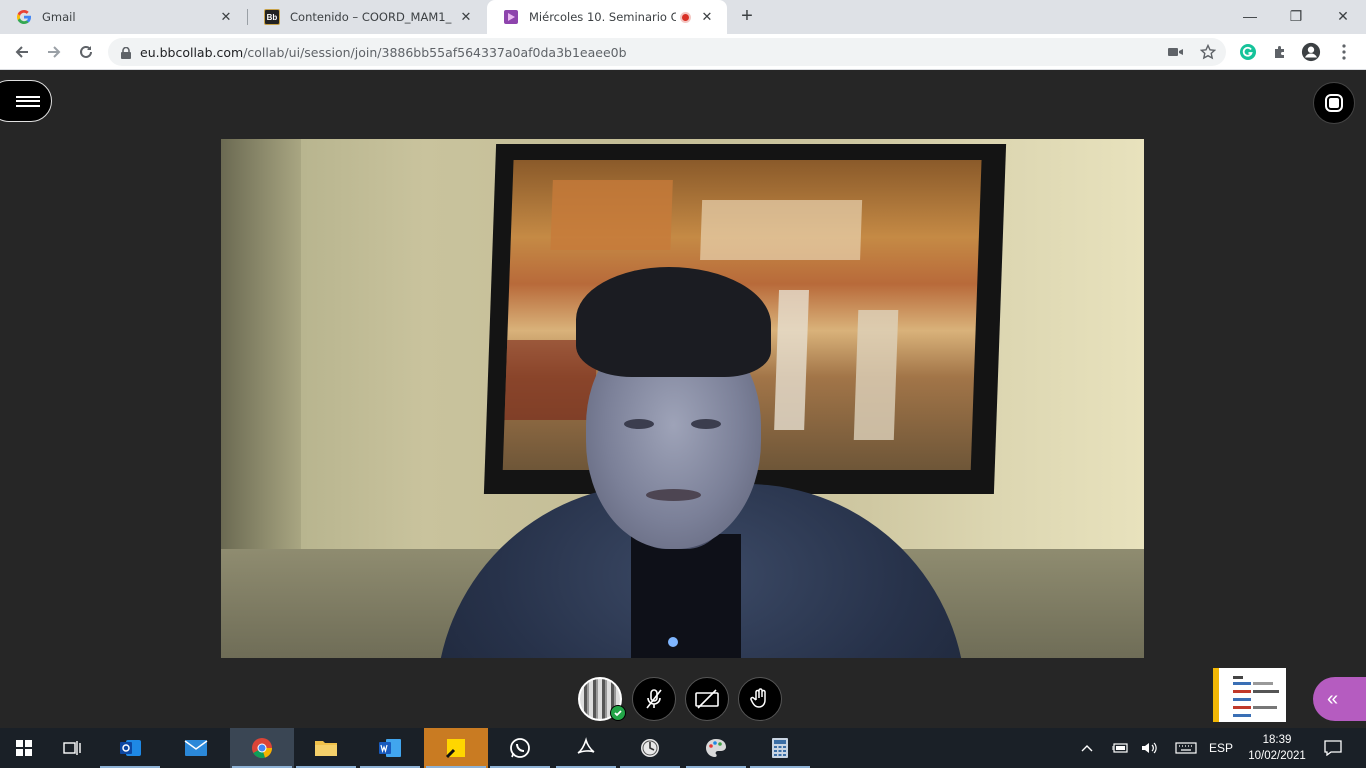 This screenshot has height=768, width=1366. I want to click on shirt-button, so click(673, 642).